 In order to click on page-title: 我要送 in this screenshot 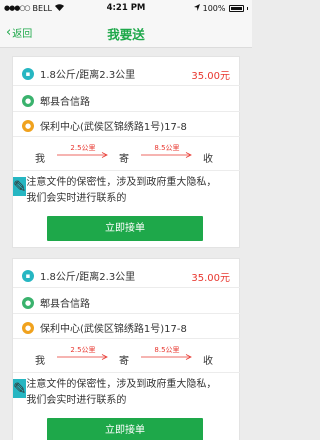, I will do `click(126, 34)`.